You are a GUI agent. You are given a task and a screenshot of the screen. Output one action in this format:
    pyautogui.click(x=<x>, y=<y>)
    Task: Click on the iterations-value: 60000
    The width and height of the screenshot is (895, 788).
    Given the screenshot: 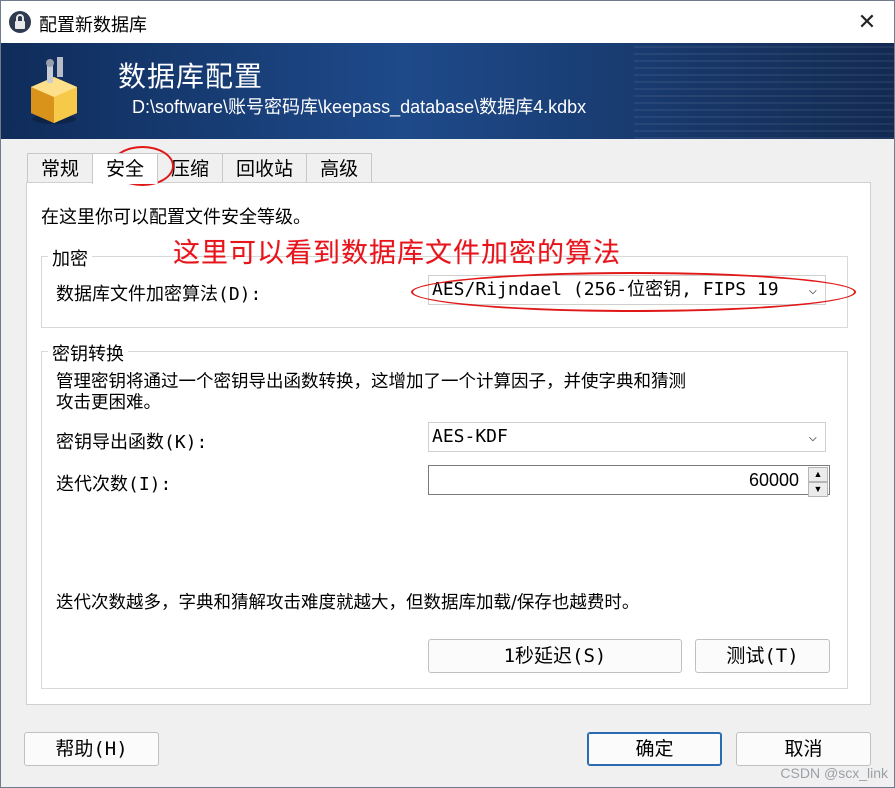 What is the action you would take?
    pyautogui.click(x=773, y=480)
    